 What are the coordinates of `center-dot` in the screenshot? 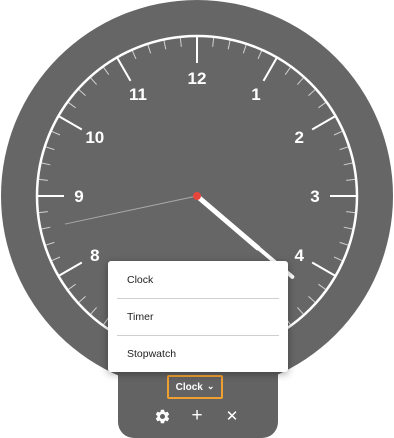 It's located at (197, 196).